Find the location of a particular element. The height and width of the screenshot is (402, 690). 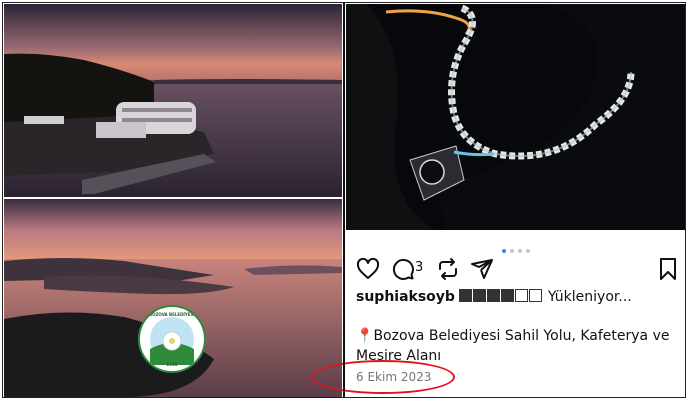

date-highlight-annotation is located at coordinates (383, 377).